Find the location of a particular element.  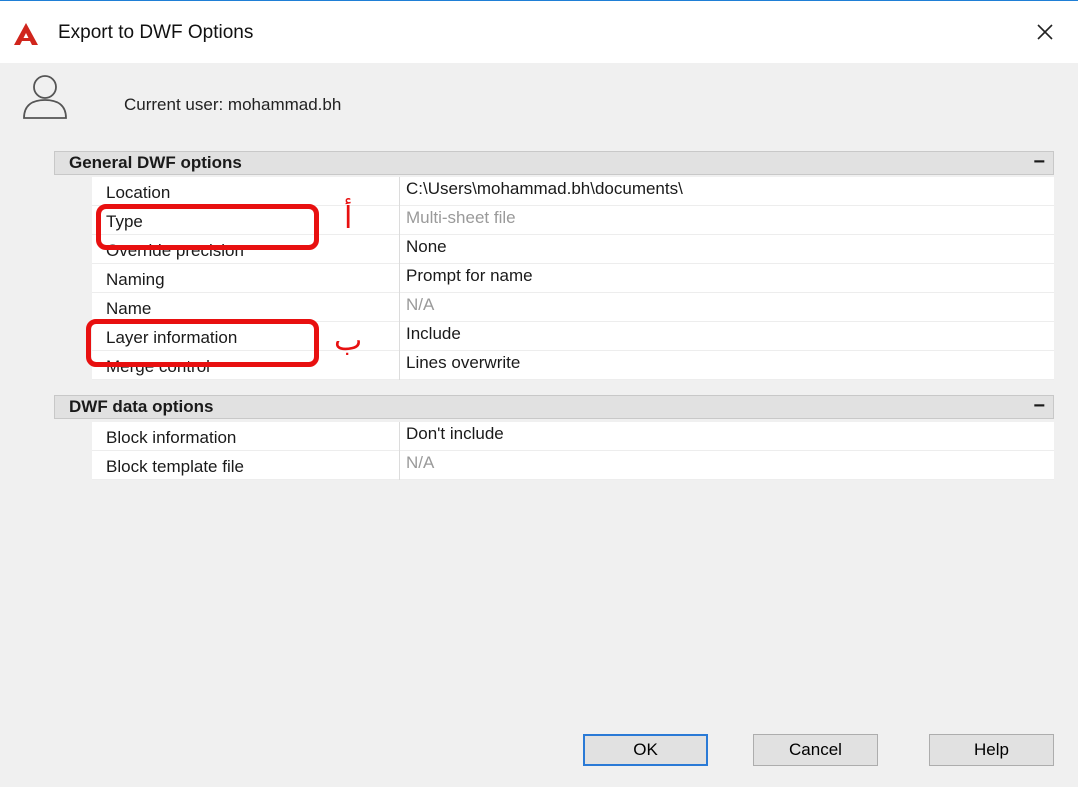

property-name: Naming is located at coordinates (246, 278).